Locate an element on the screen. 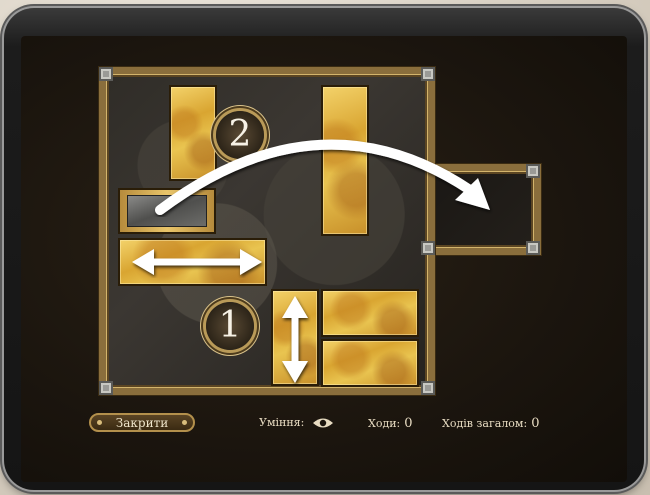 This screenshot has width=650, height=495. moves-label: Ходи: is located at coordinates (384, 423).